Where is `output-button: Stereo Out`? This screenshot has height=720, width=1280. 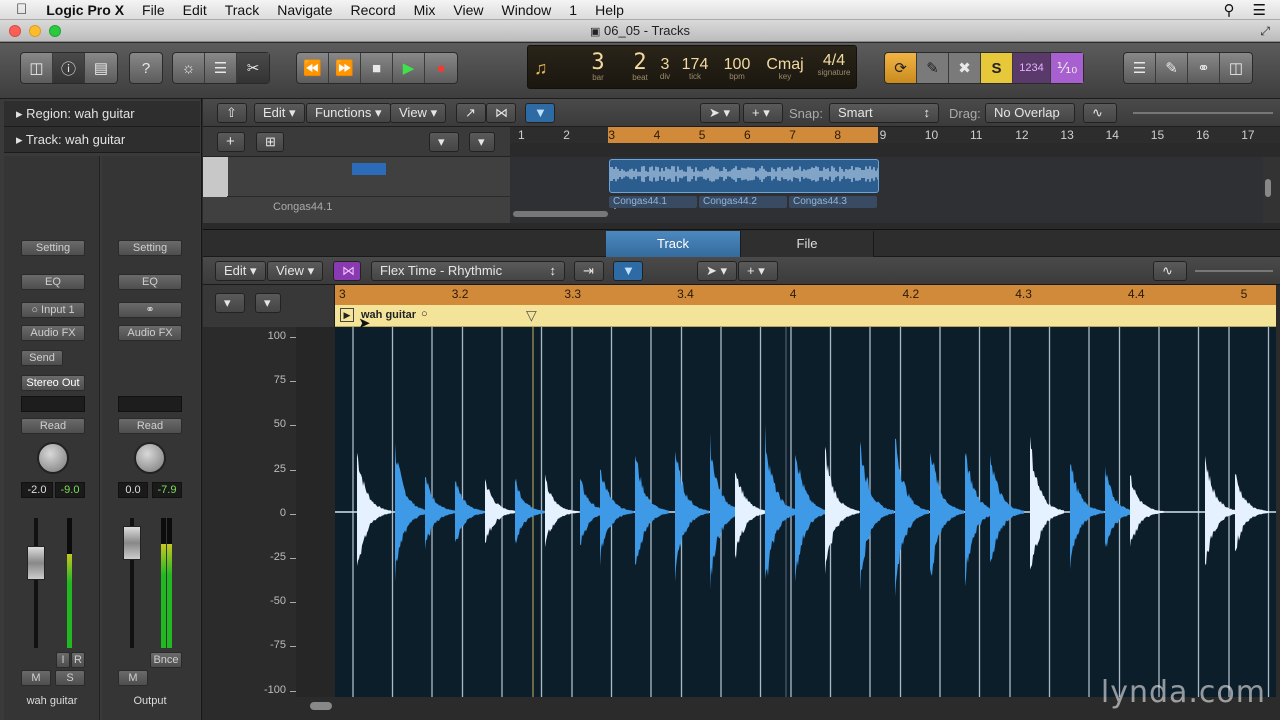 output-button: Stereo Out is located at coordinates (53, 383).